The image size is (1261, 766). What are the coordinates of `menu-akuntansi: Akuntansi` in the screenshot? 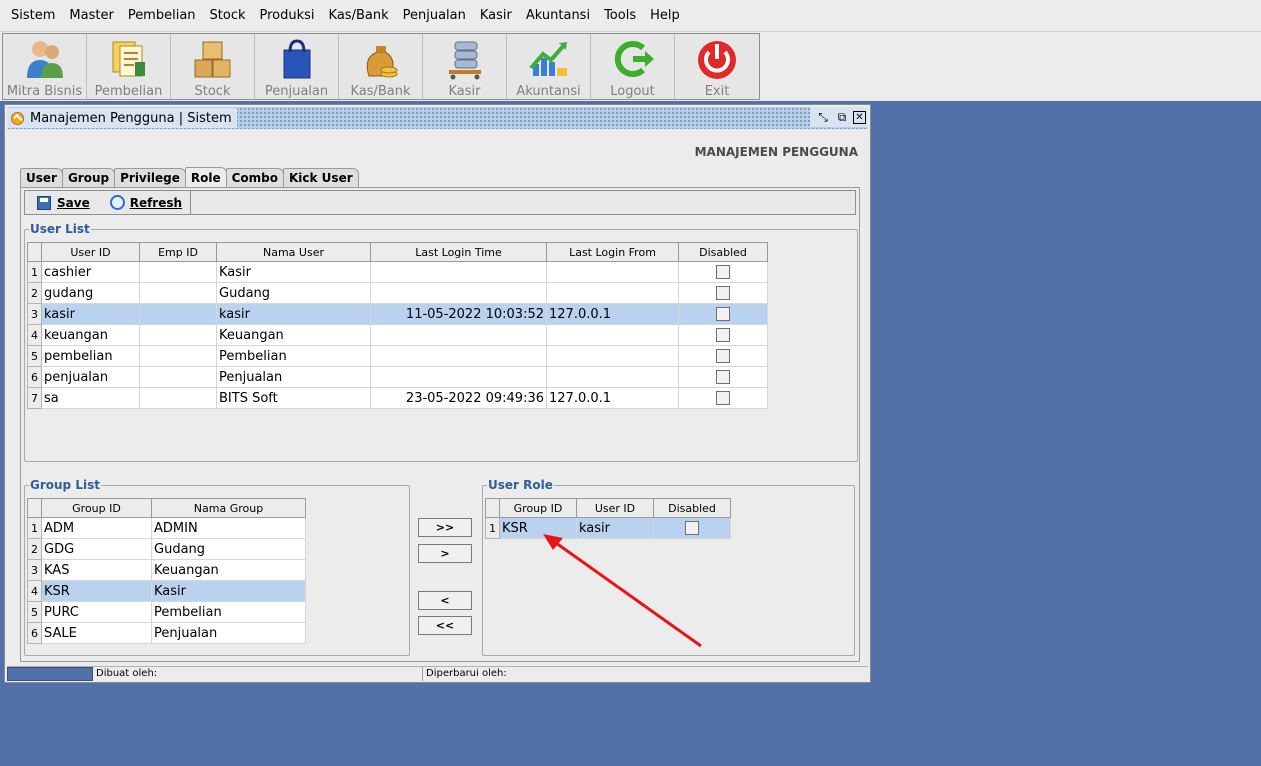 It's located at (558, 15).